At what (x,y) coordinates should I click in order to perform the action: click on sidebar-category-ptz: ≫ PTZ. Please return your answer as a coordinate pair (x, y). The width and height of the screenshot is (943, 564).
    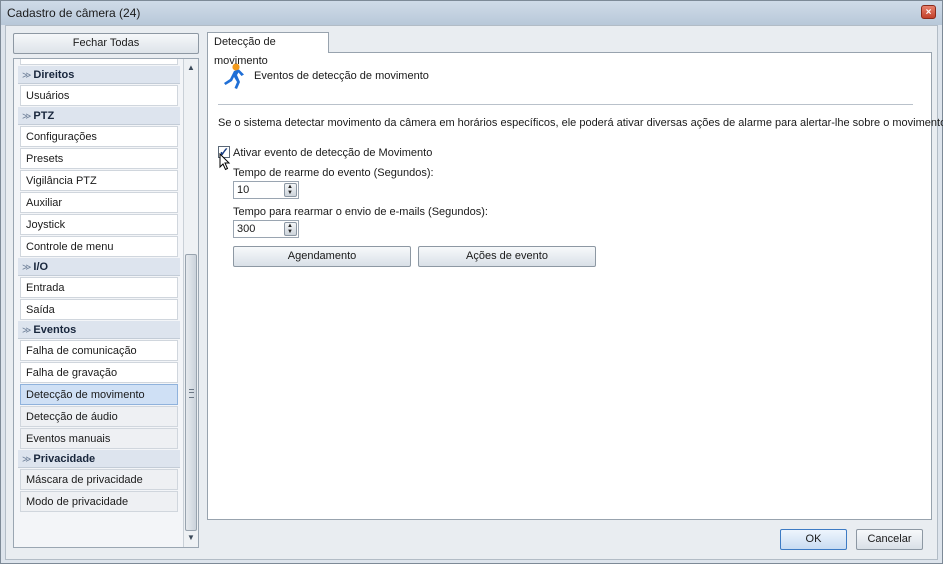
    Looking at the image, I should click on (99, 116).